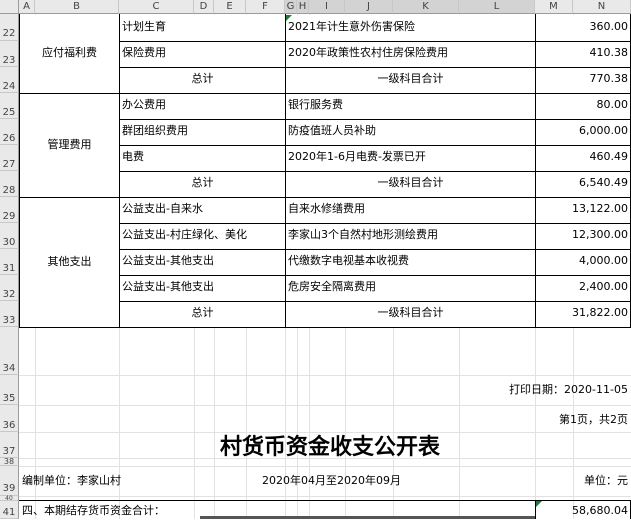 Image resolution: width=631 pixels, height=525 pixels. What do you see at coordinates (582, 104) in the screenshot?
I see `amount-cell: 80.00` at bounding box center [582, 104].